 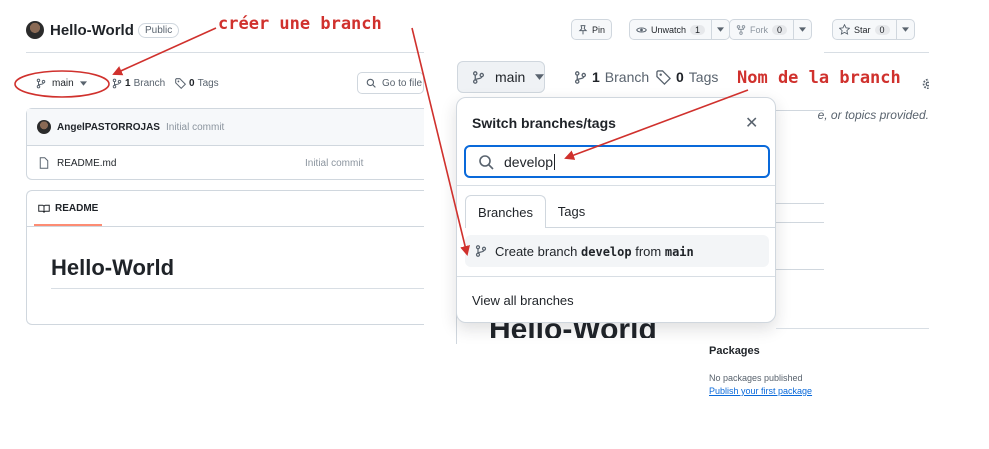 What do you see at coordinates (606, 251) in the screenshot?
I see `create-branch-name: develop` at bounding box center [606, 251].